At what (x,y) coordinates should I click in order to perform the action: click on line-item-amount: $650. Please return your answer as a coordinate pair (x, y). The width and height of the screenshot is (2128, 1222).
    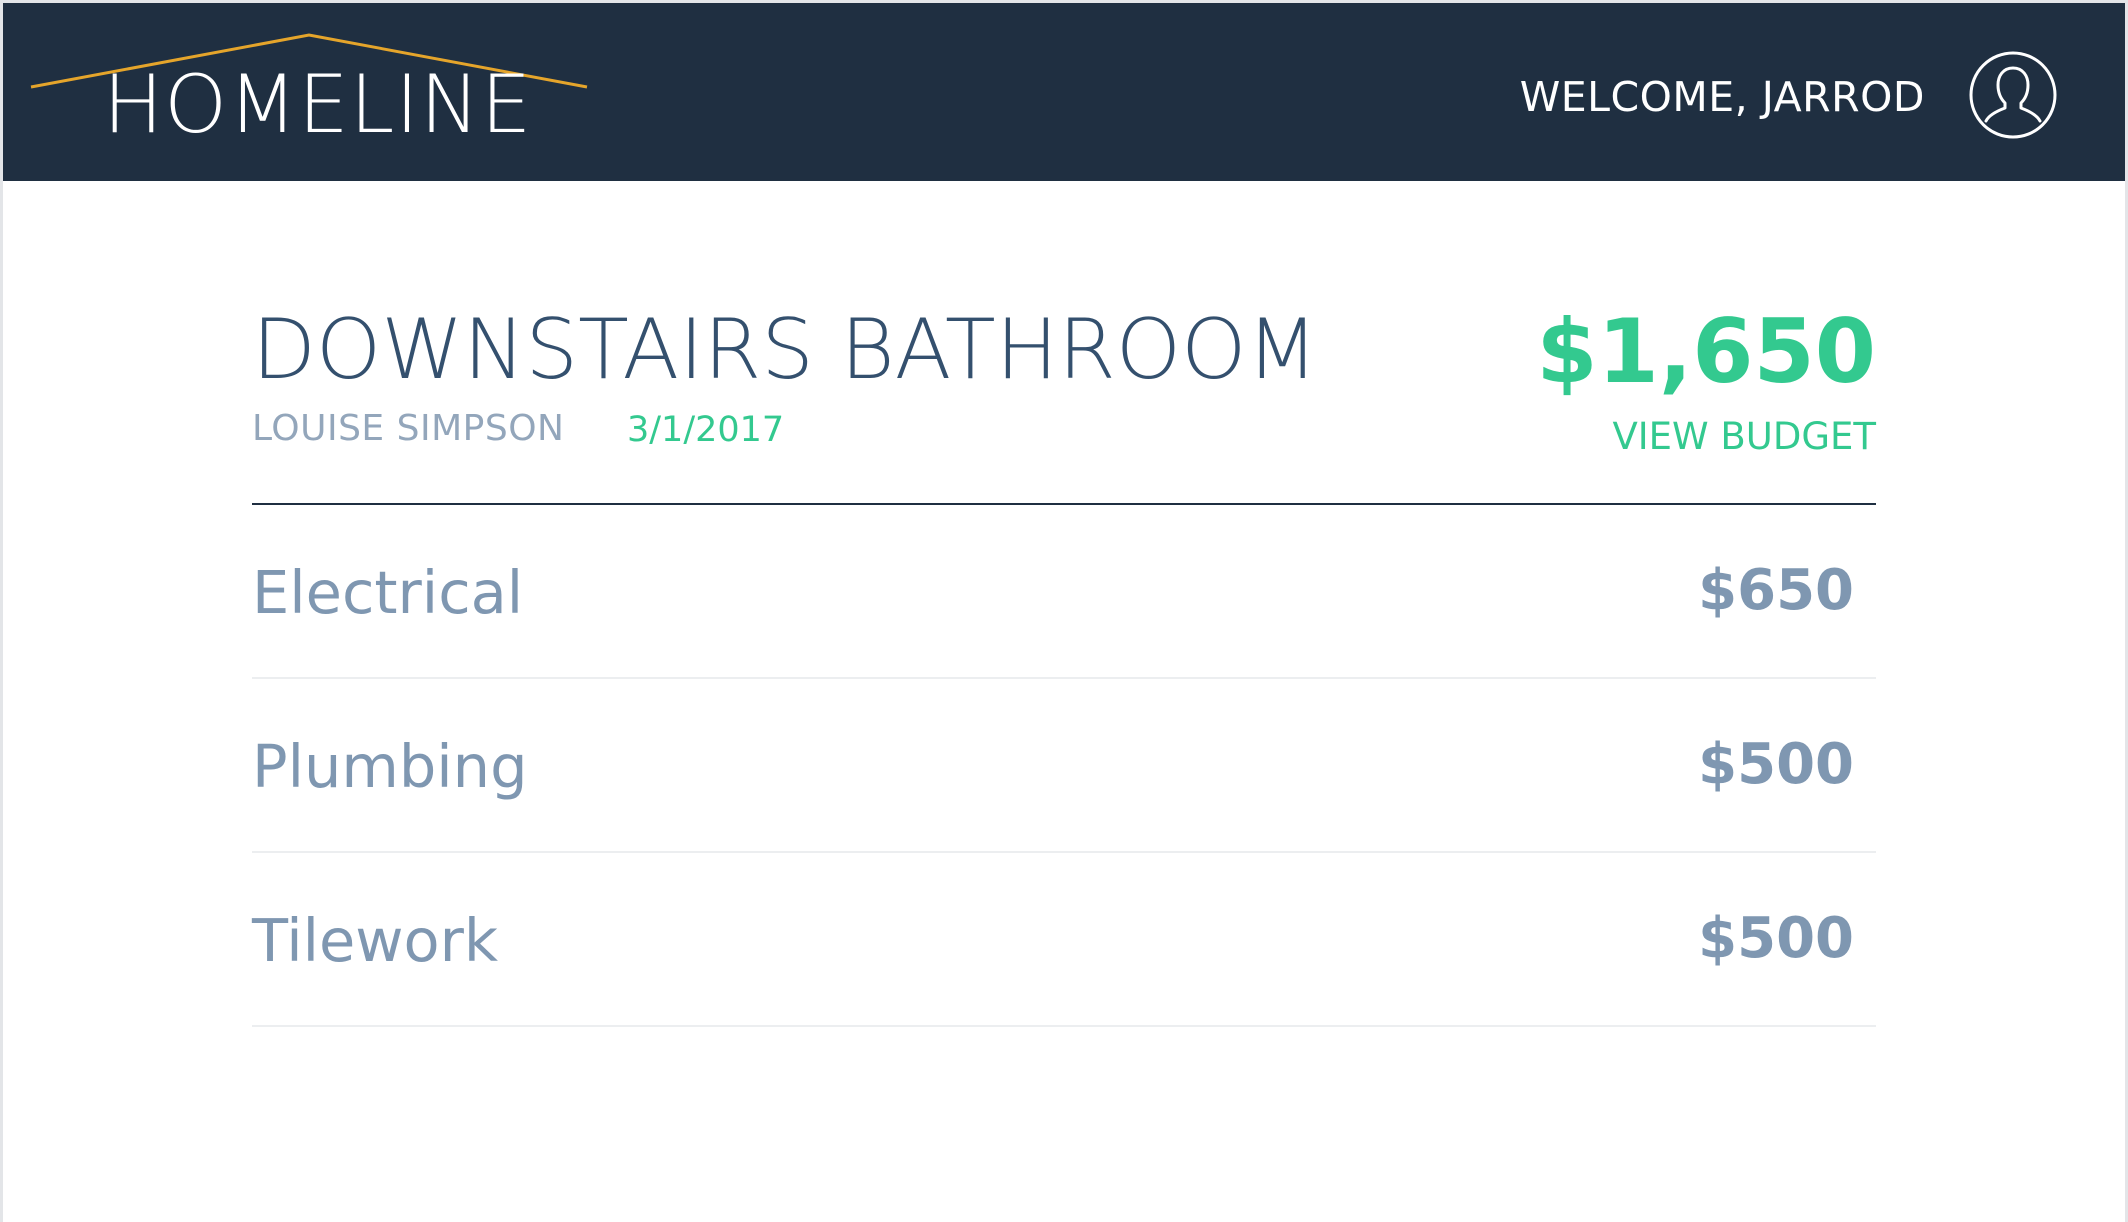
    Looking at the image, I should click on (1776, 590).